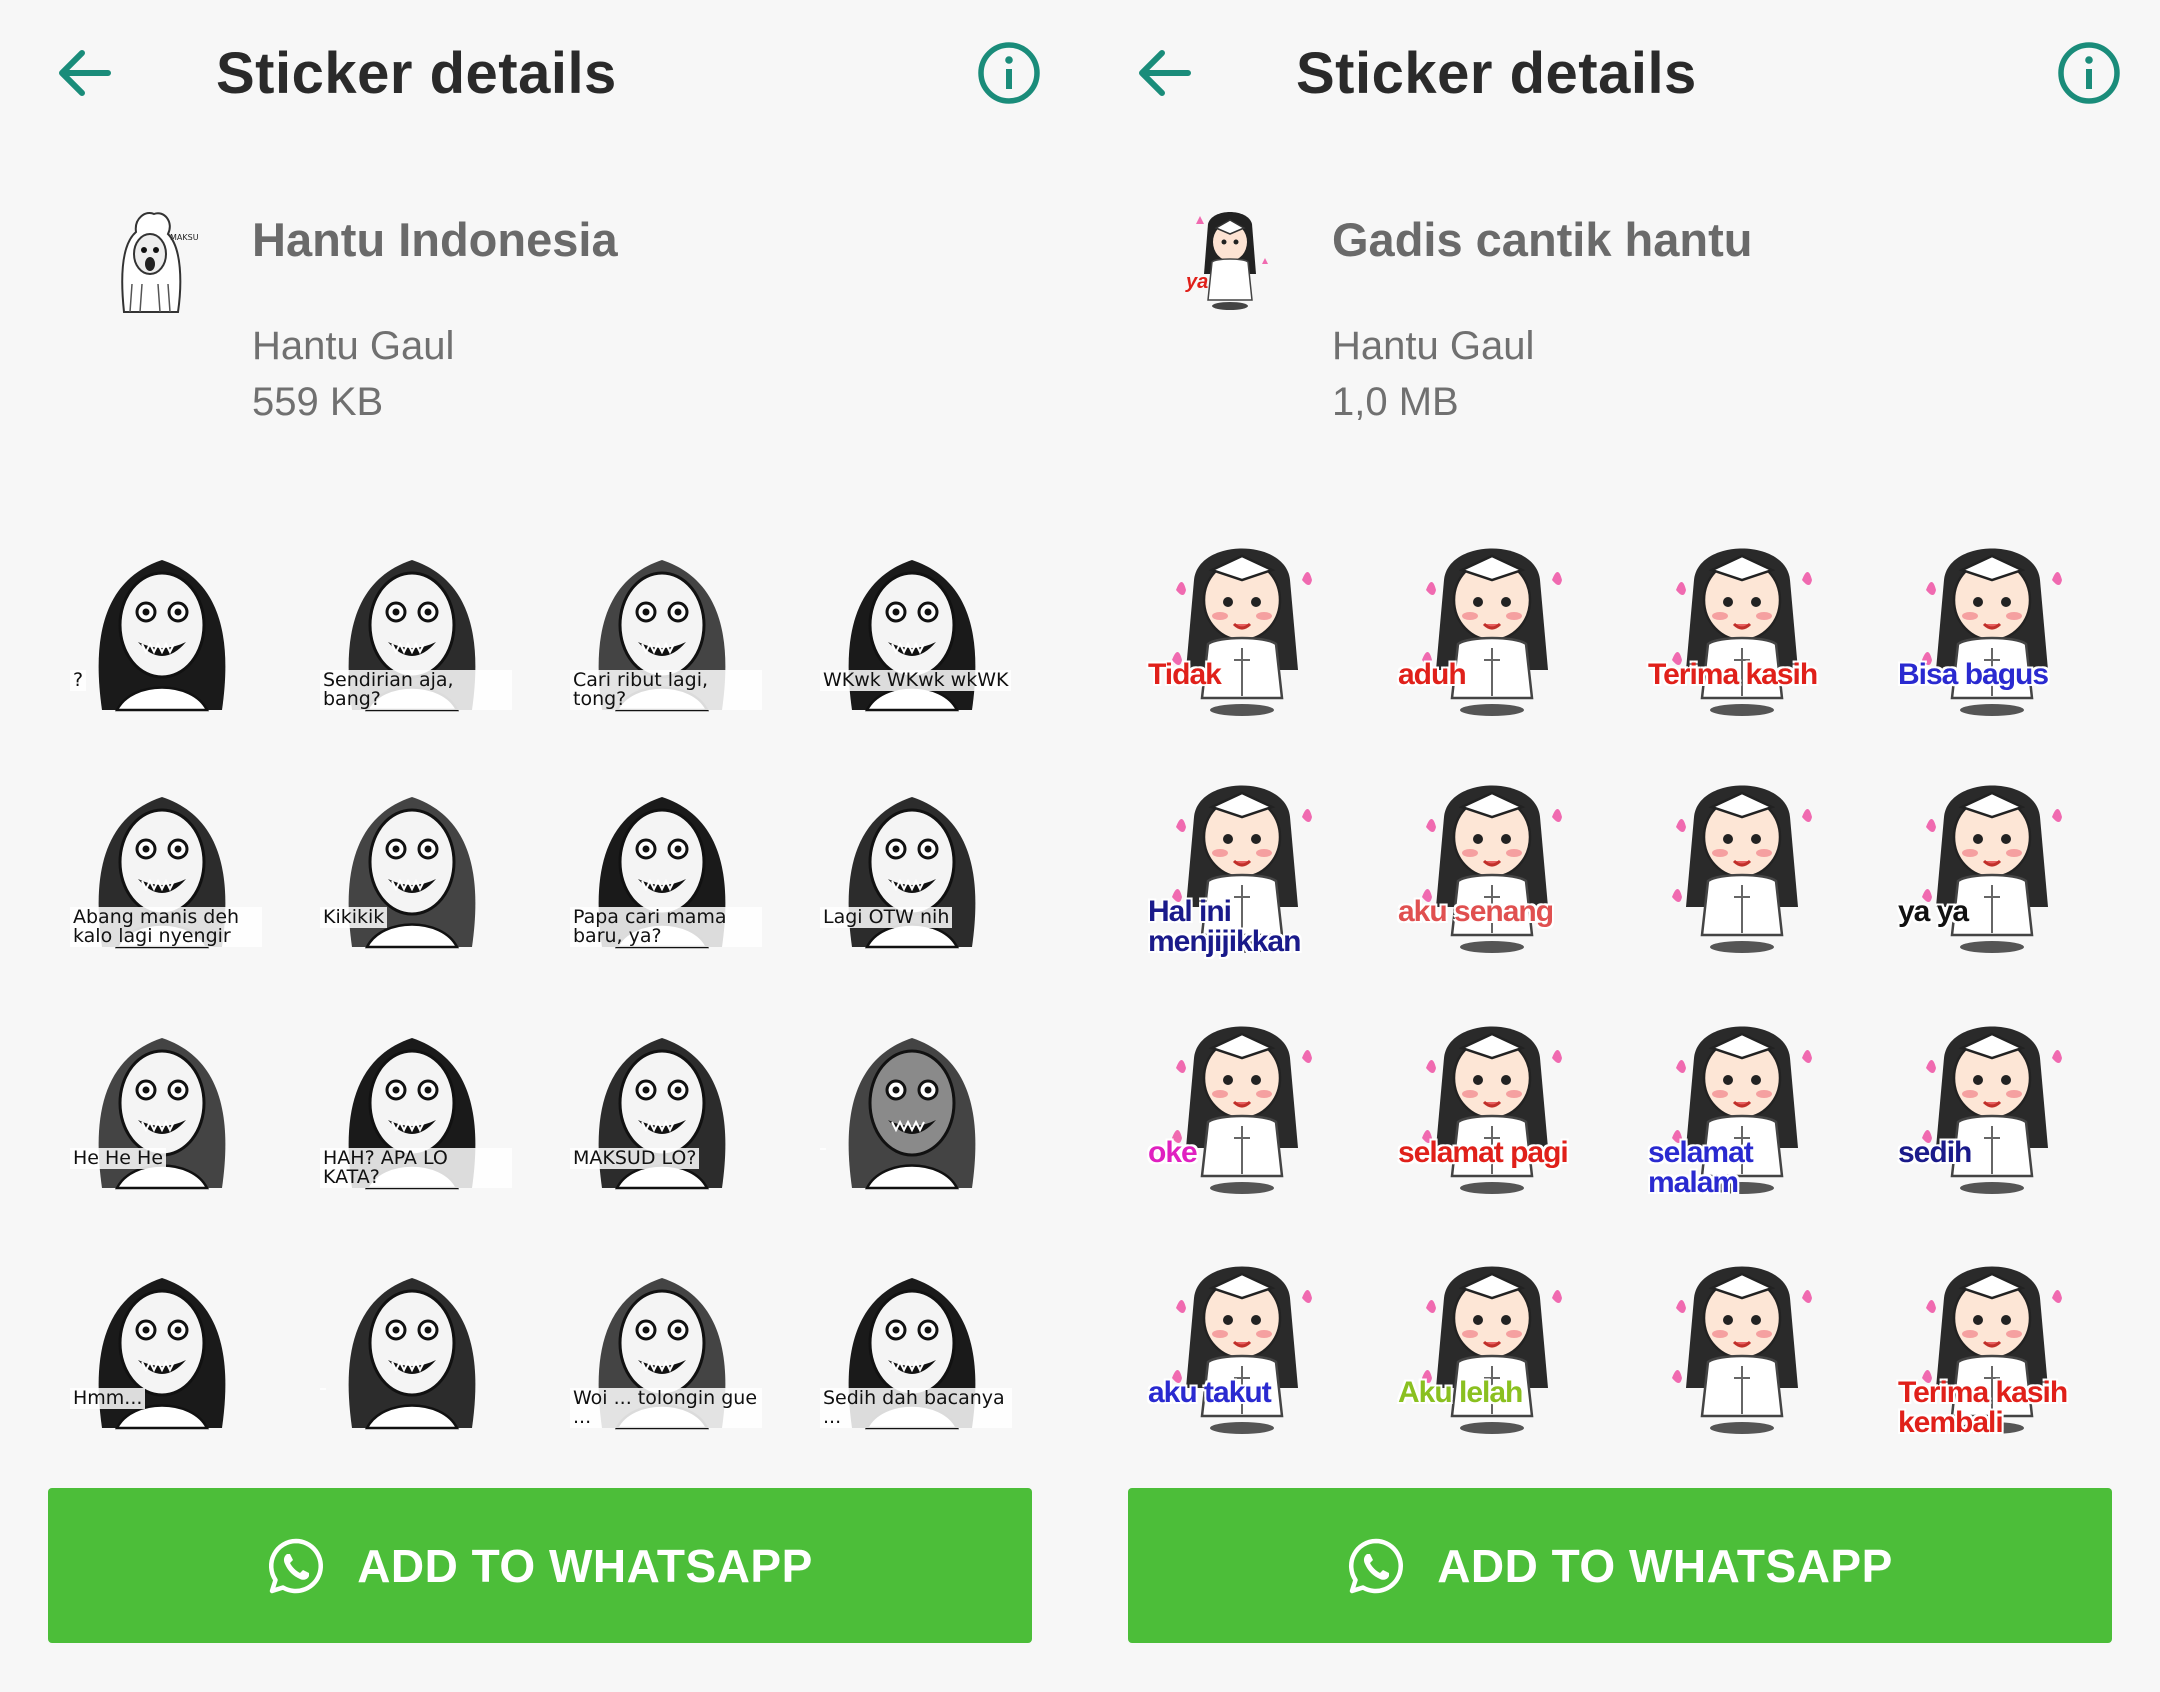  What do you see at coordinates (118, 1158) in the screenshot?
I see `sticker-caption: He He He` at bounding box center [118, 1158].